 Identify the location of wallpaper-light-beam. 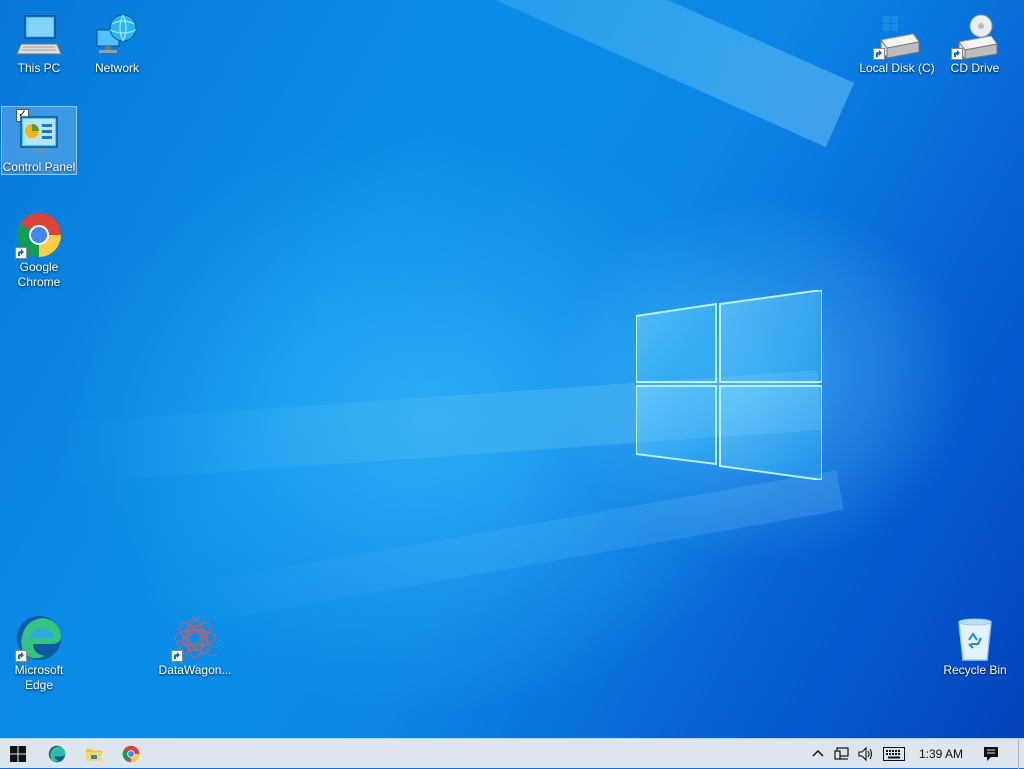
(511, 73).